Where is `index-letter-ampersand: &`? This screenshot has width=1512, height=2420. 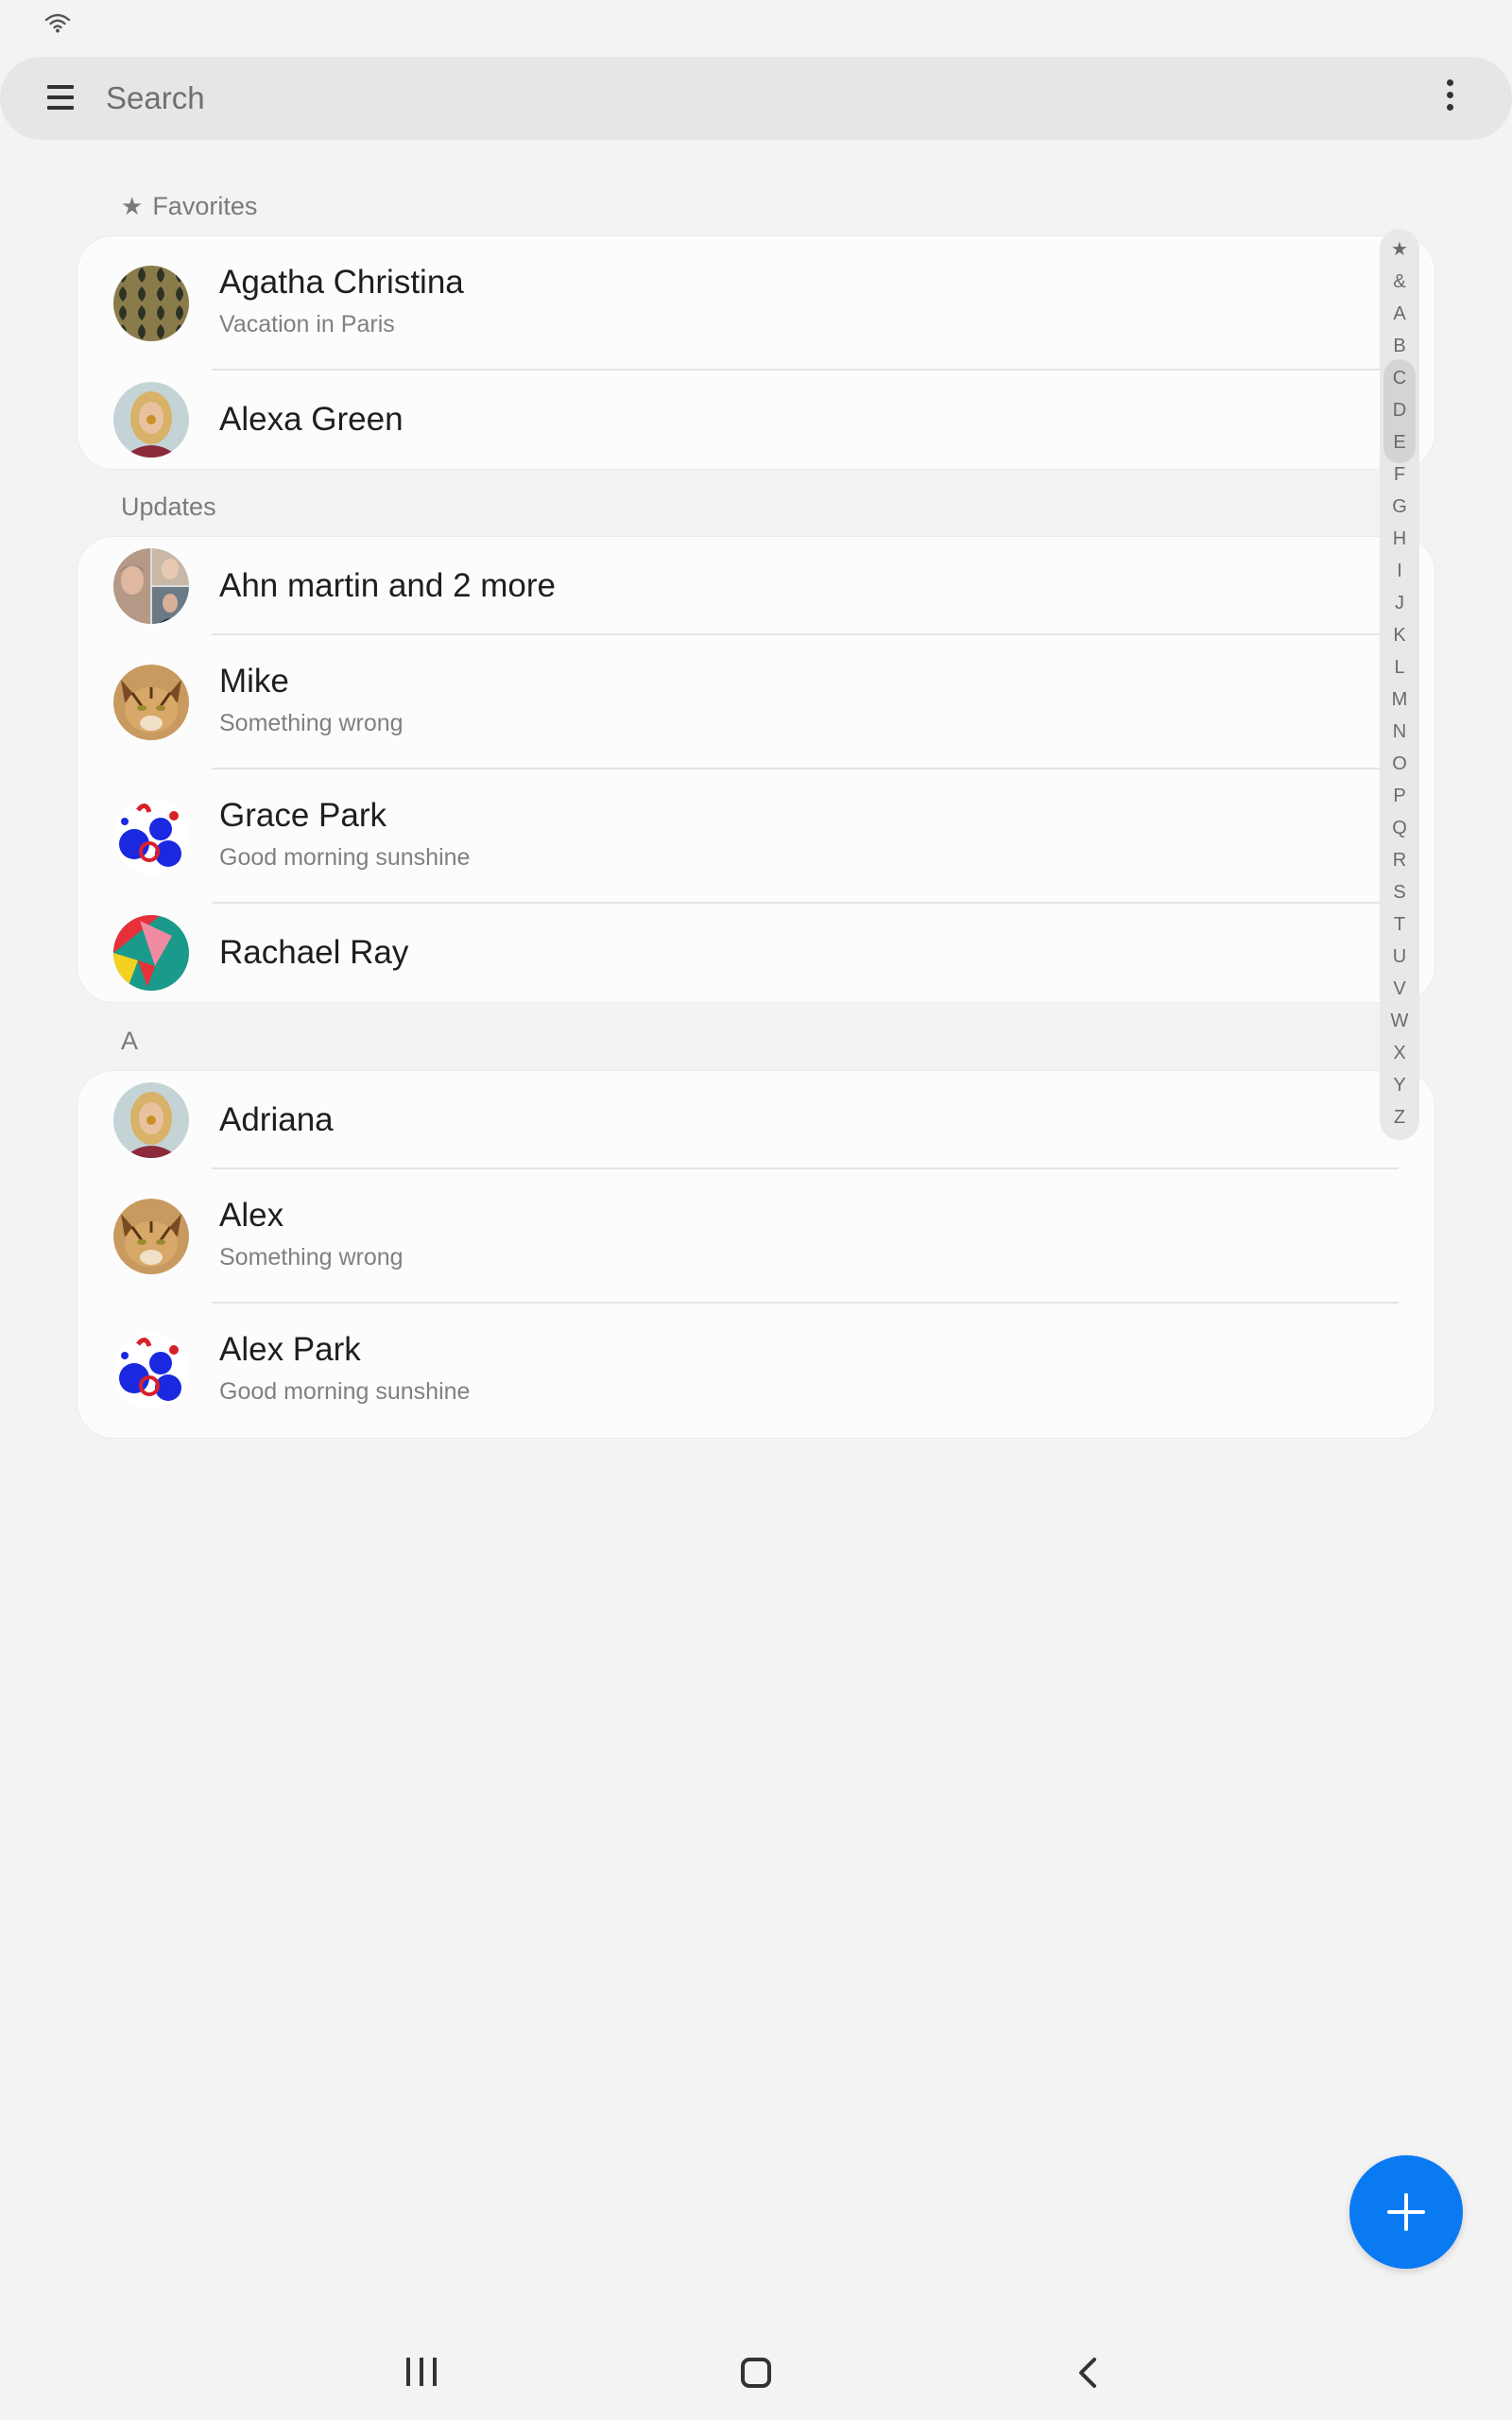 index-letter-ampersand: & is located at coordinates (1399, 281).